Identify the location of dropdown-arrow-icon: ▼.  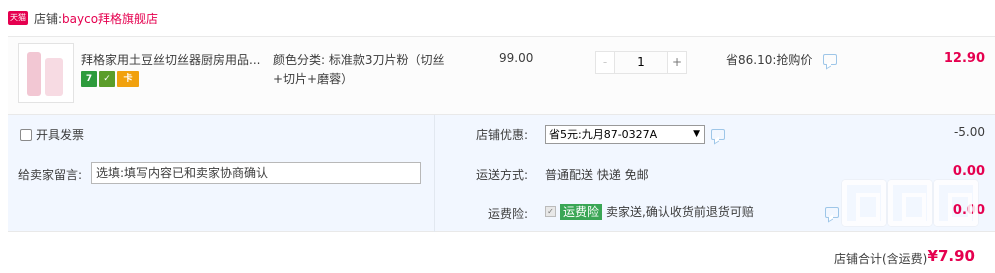
(696, 134).